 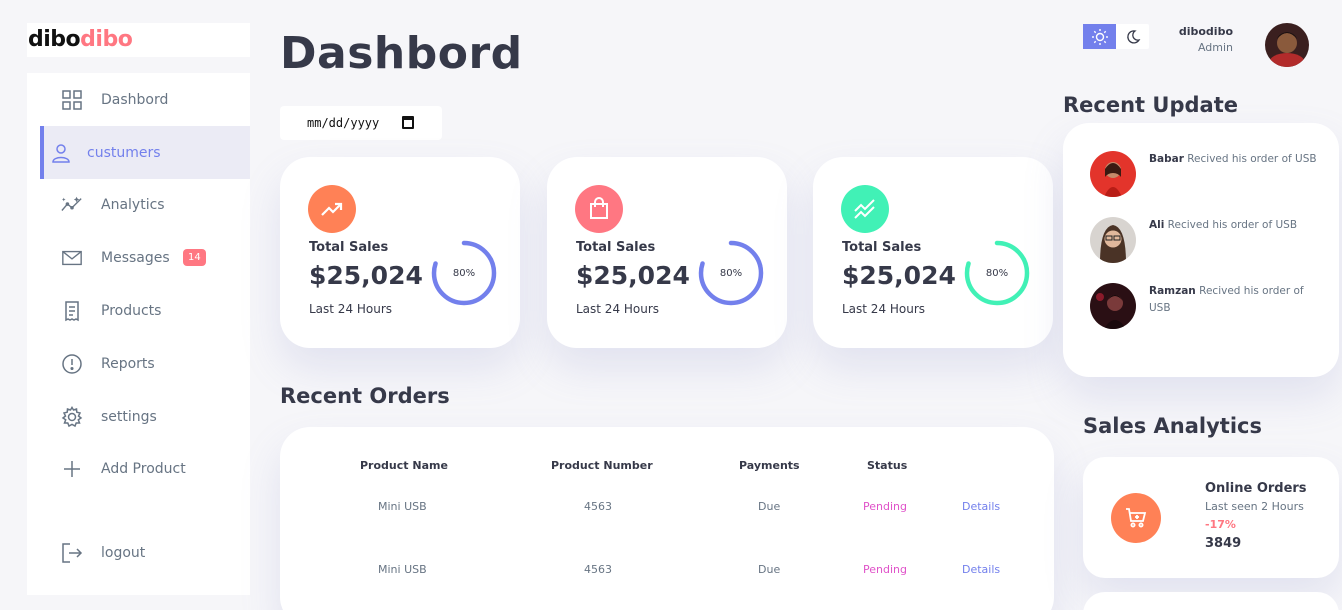 What do you see at coordinates (1256, 488) in the screenshot?
I see `analytics-title: Online Orders` at bounding box center [1256, 488].